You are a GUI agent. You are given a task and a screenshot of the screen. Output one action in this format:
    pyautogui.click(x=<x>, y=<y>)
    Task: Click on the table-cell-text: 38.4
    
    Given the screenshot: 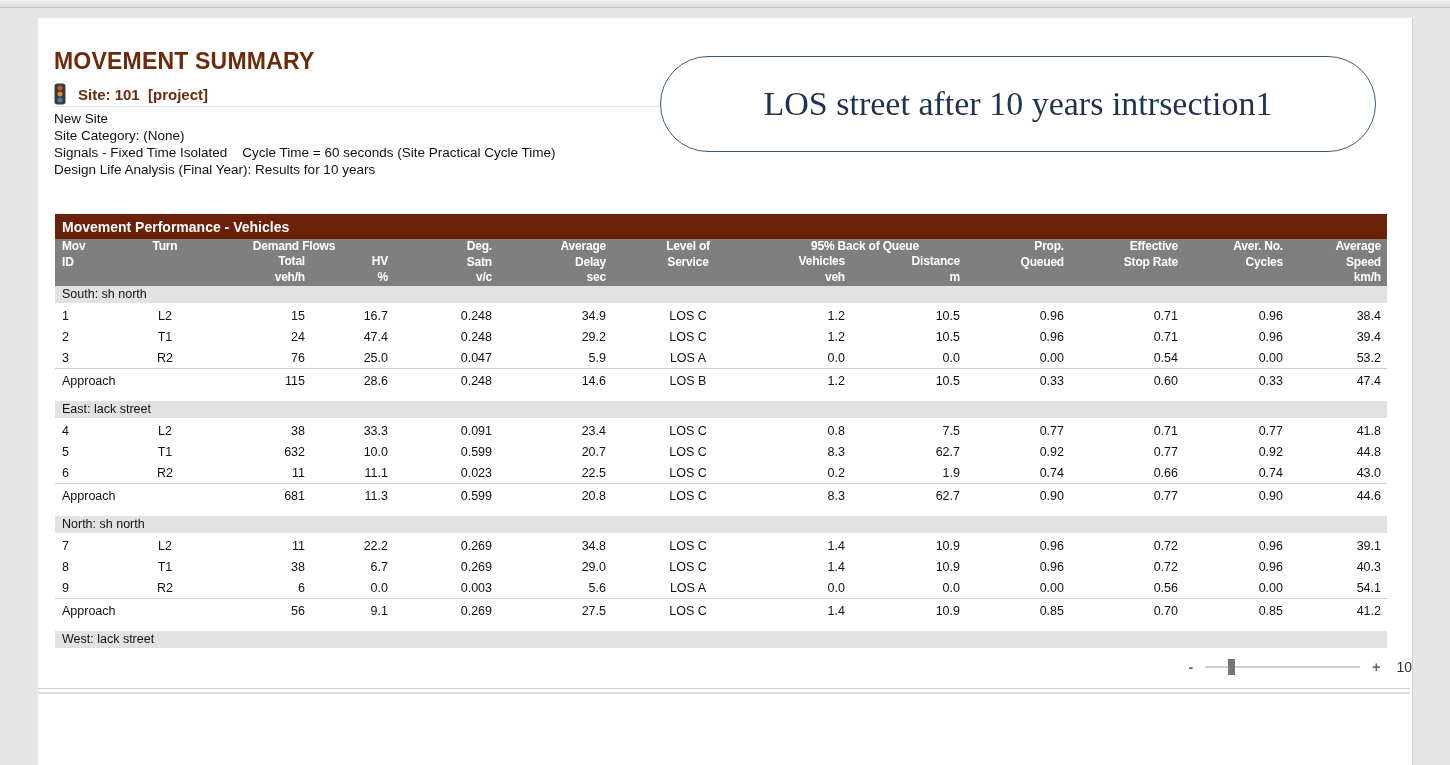 What is the action you would take?
    pyautogui.click(x=1368, y=315)
    